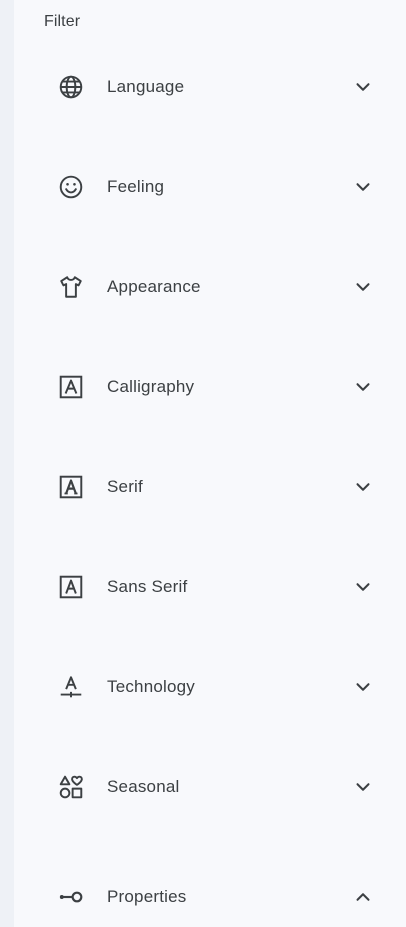 The width and height of the screenshot is (406, 927). Describe the element at coordinates (62, 21) in the screenshot. I see `filter-title: Filter` at that location.